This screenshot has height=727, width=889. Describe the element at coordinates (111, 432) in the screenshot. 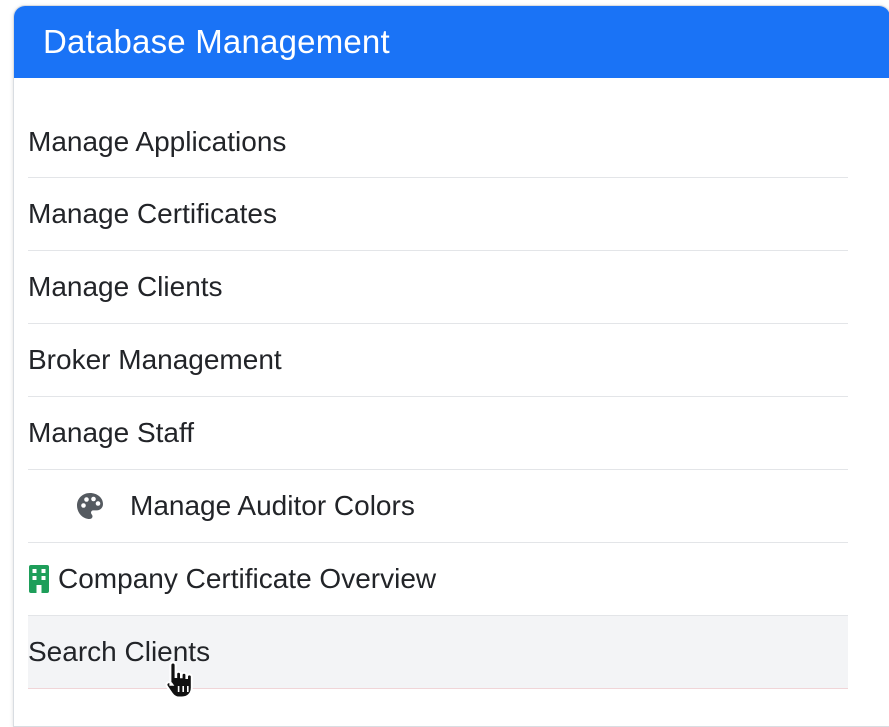

I see `menu-item-label: Manage Staff` at that location.